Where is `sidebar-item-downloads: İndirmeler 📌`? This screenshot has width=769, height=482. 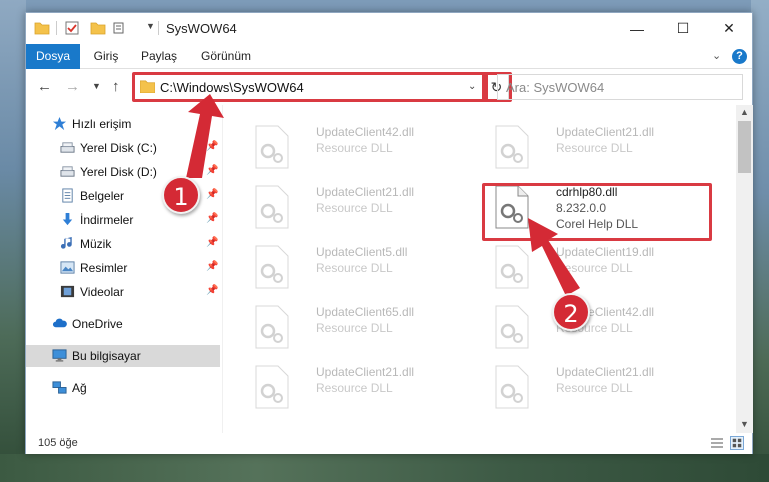
sidebar-item-downloads: İndirmeler 📌 is located at coordinates (123, 220).